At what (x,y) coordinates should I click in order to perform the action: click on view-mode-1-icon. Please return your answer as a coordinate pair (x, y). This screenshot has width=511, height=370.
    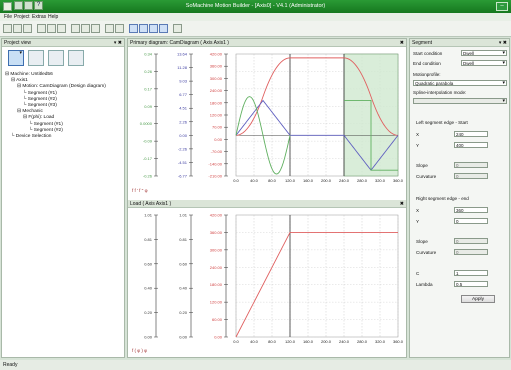
    Looking at the image, I should click on (16, 58).